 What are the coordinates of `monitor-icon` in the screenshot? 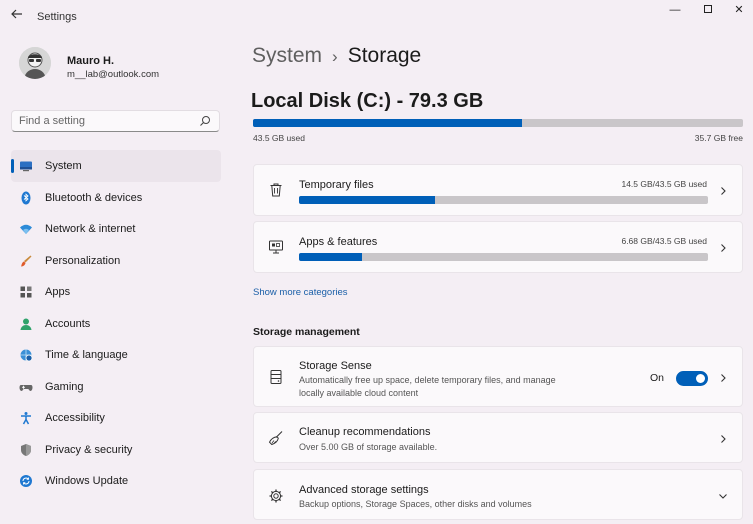 It's located at (26, 166).